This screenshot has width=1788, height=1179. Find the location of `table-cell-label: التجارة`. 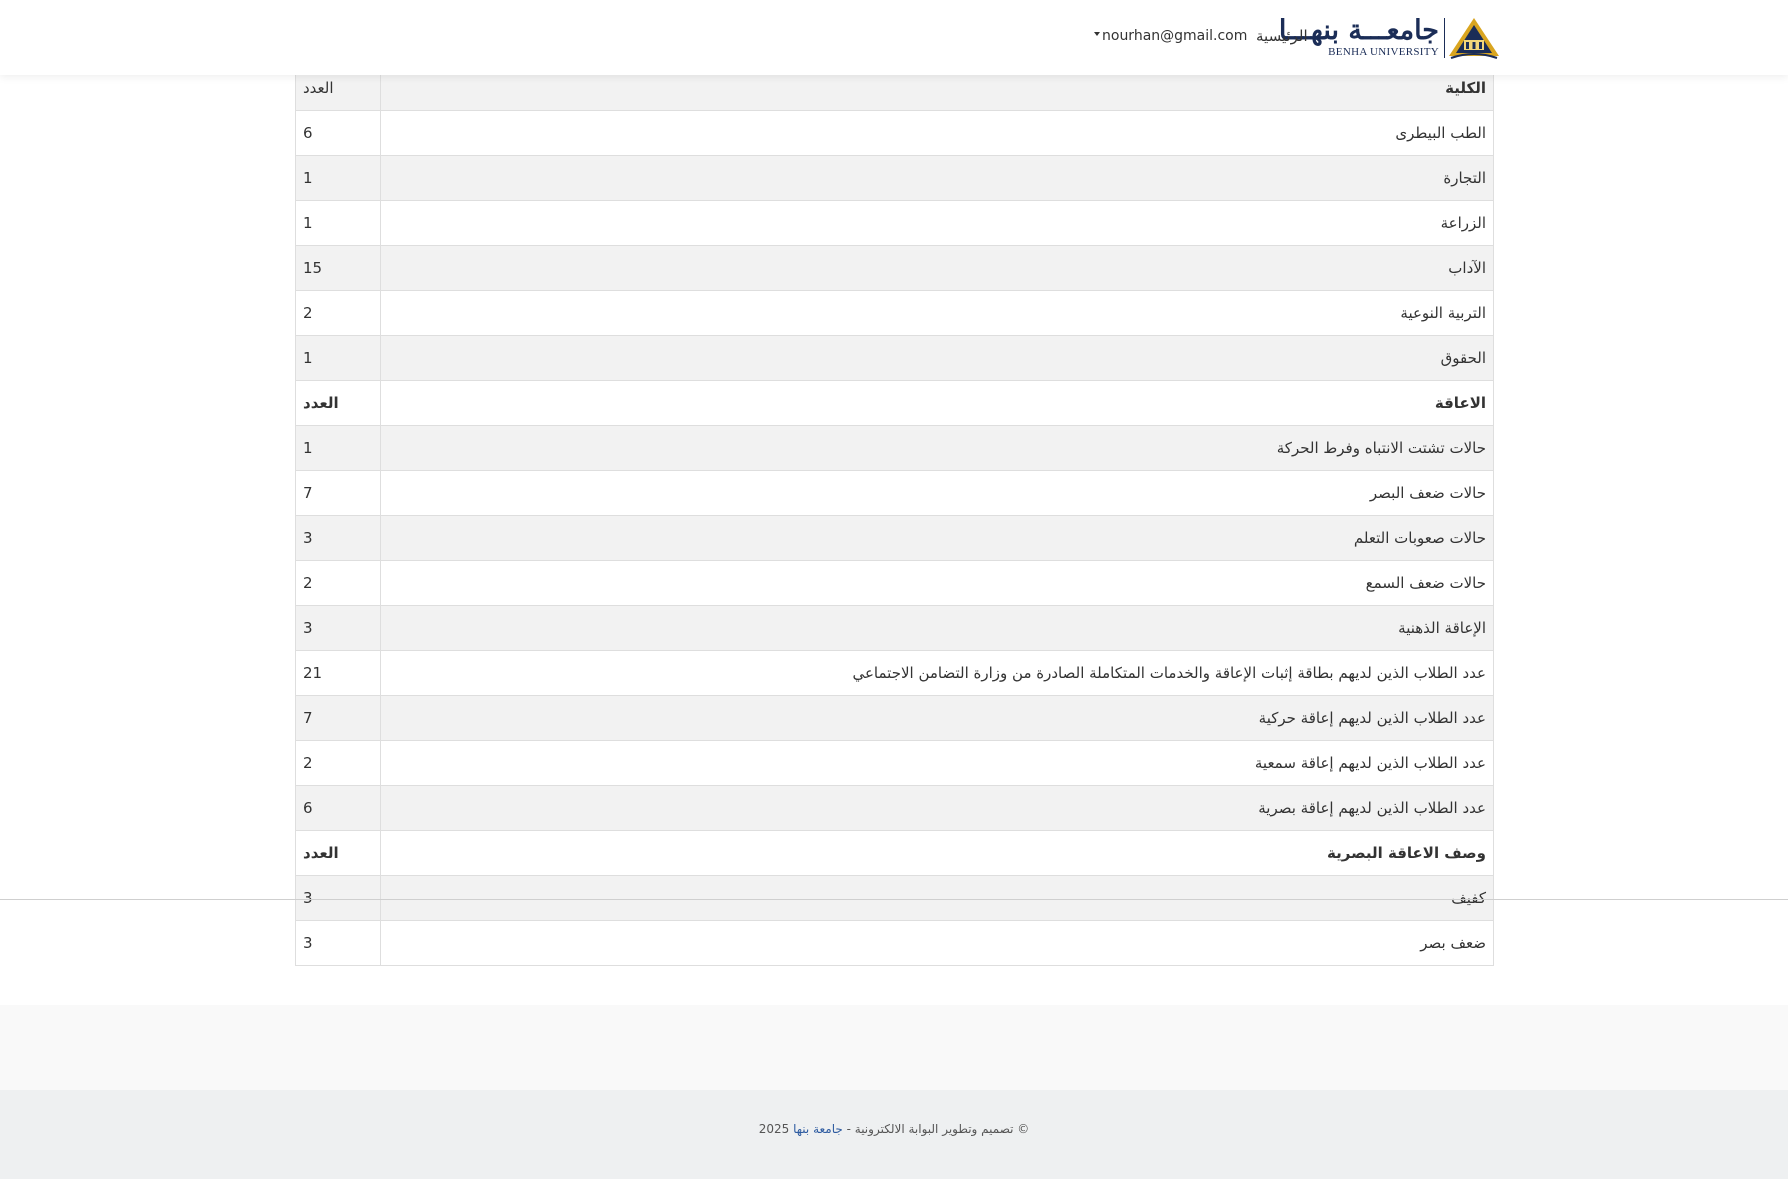

table-cell-label: التجارة is located at coordinates (937, 178).